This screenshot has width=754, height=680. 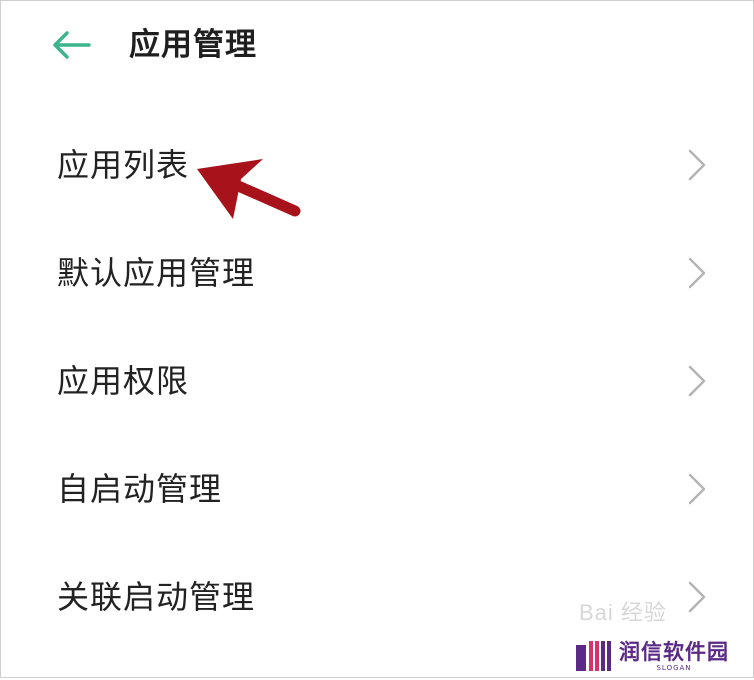 I want to click on watermark-logo: 润信软件园 SLOGAN, so click(x=661, y=656).